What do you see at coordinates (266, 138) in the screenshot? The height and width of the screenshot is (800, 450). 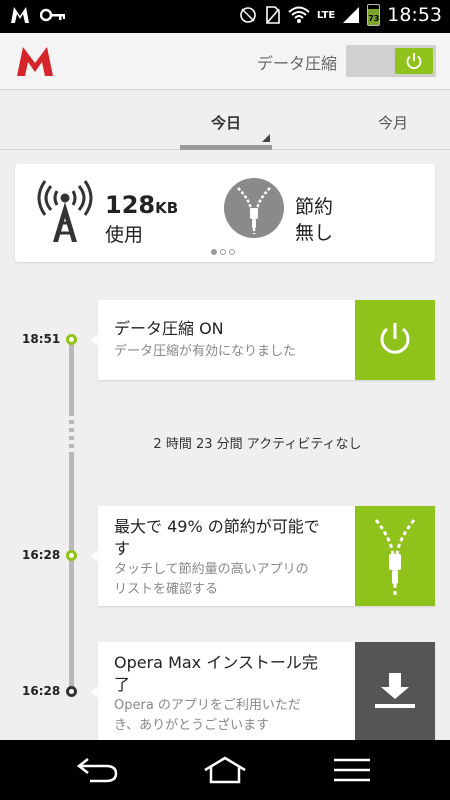 I see `dropdown-caret-icon` at bounding box center [266, 138].